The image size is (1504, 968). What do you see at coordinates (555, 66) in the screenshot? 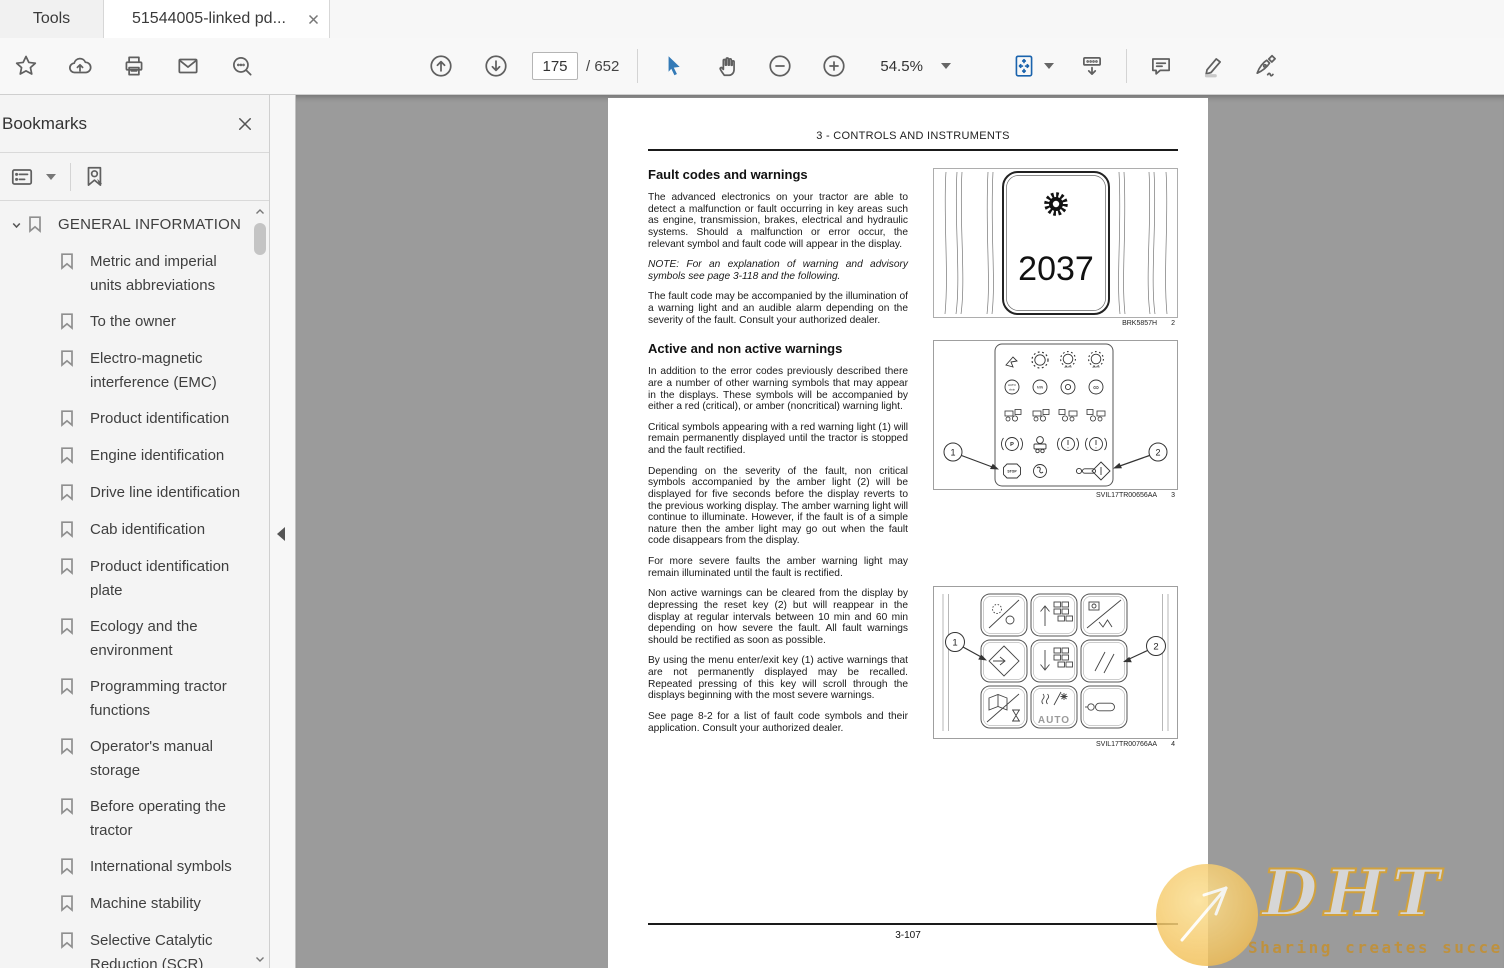
I see `page-number-input` at bounding box center [555, 66].